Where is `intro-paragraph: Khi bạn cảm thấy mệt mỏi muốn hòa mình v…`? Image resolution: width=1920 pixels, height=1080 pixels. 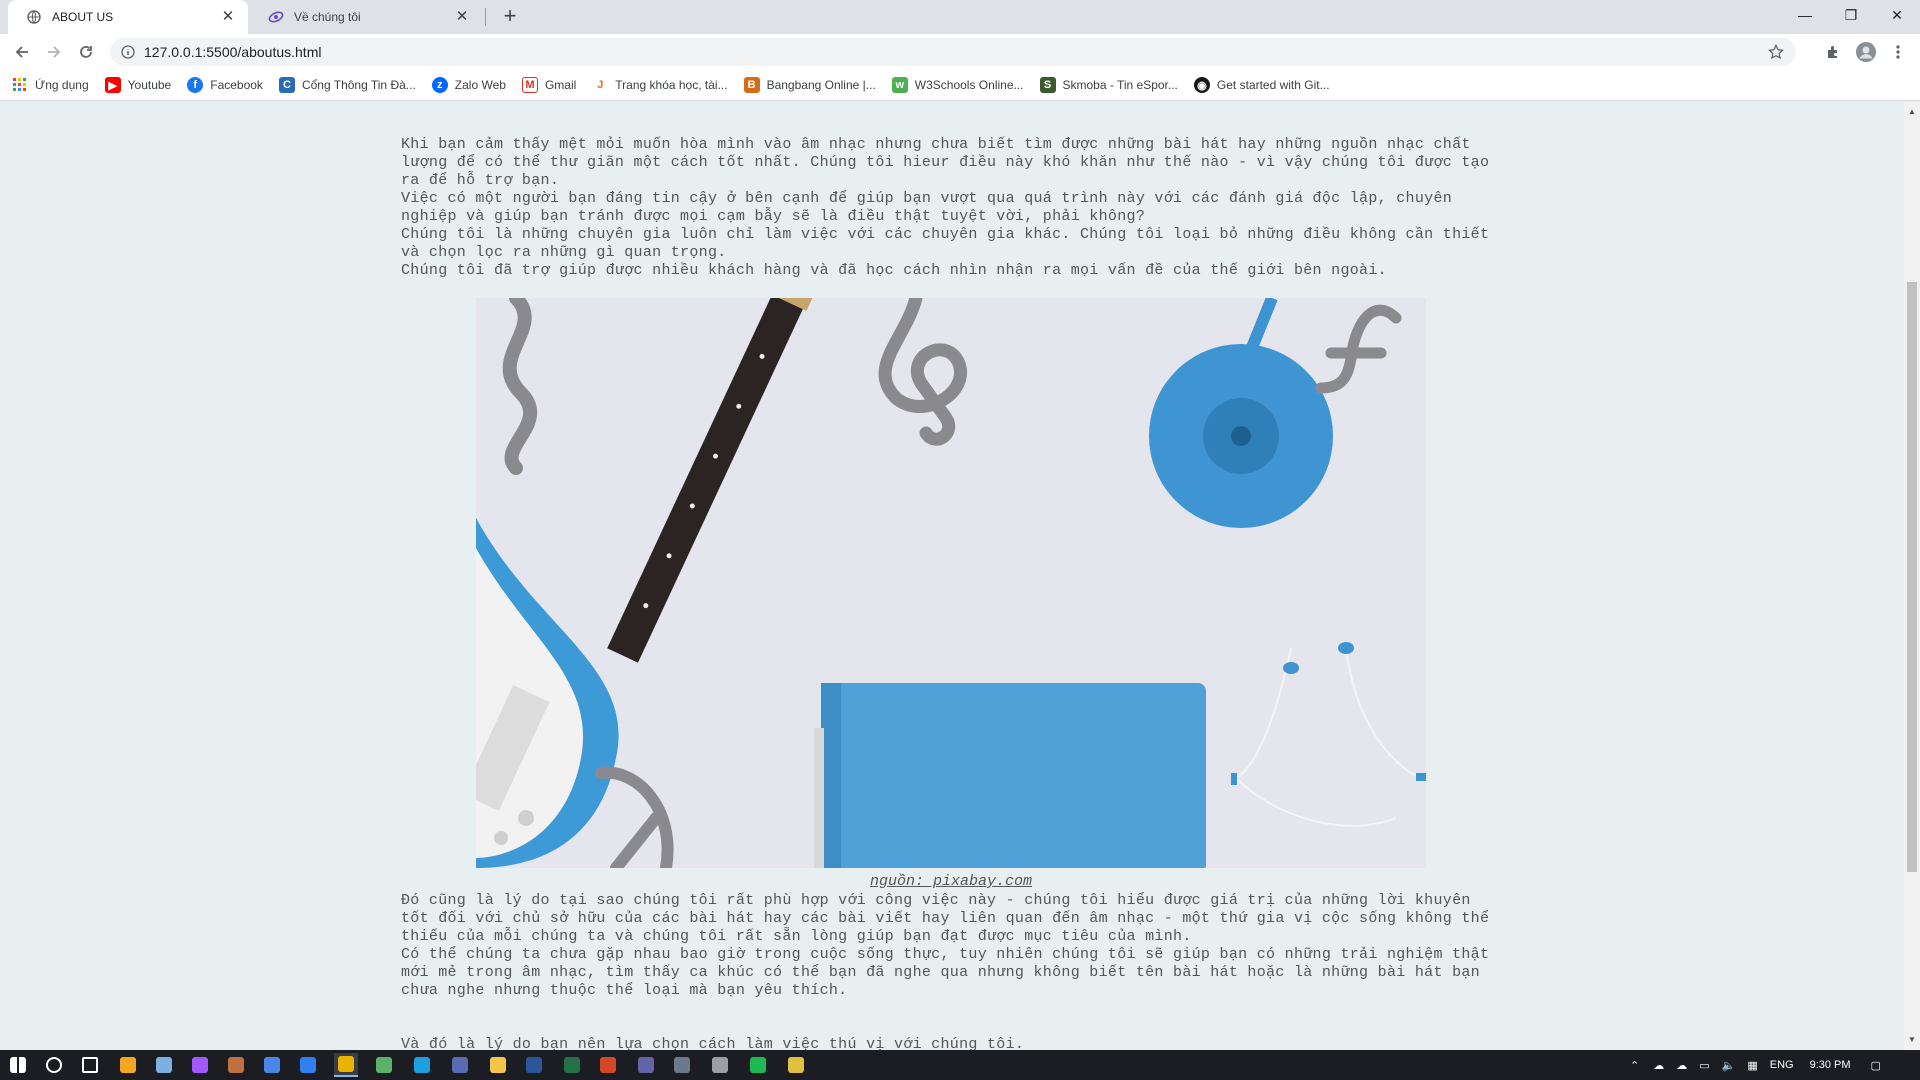
intro-paragraph: Khi bạn cảm thấy mệt mỏi muốn hòa mình v… is located at coordinates (945, 162).